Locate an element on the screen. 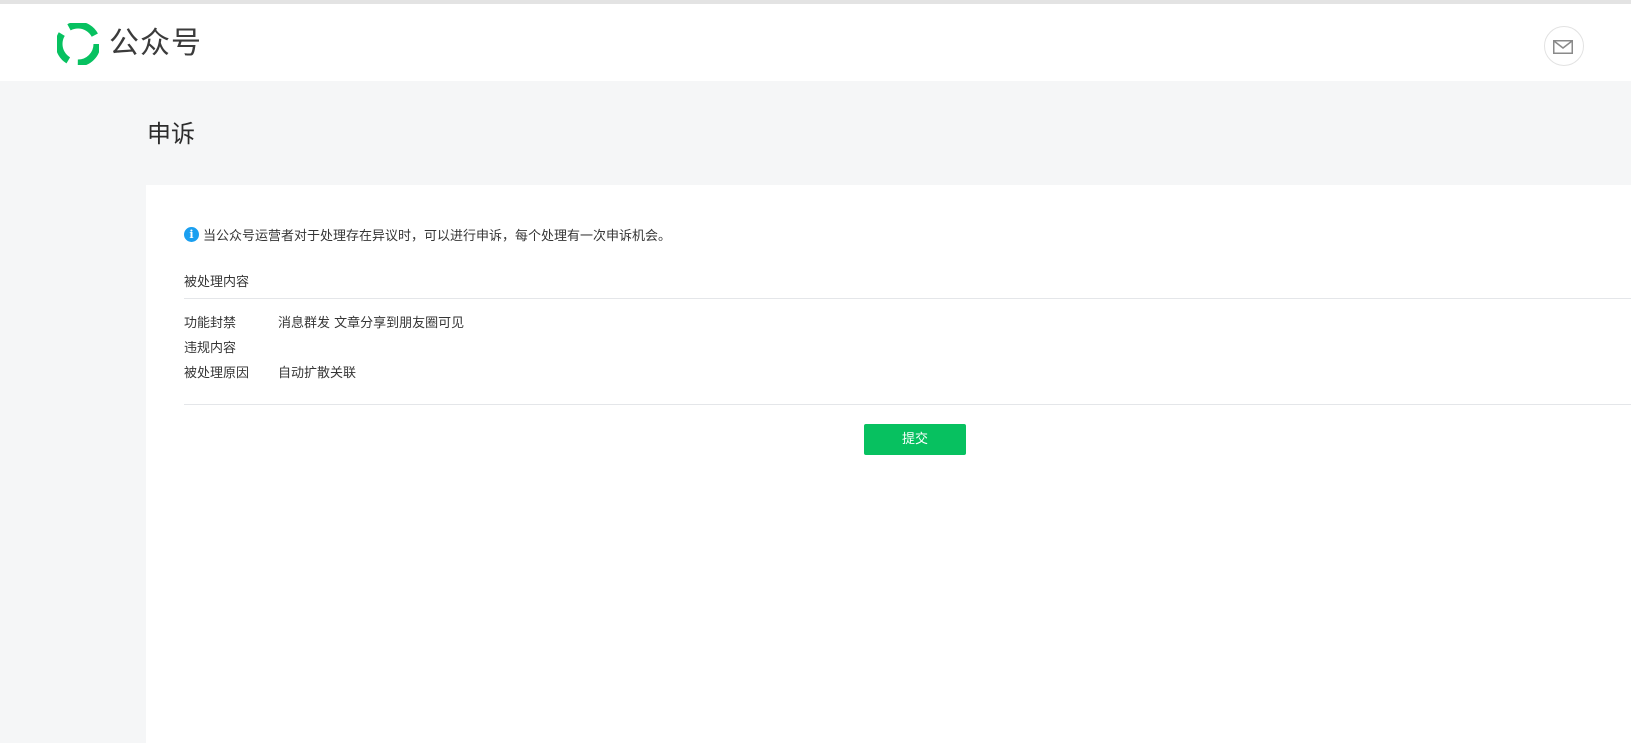  detail-value: 消息群发 文章分享到朋友圈可见 is located at coordinates (371, 323).